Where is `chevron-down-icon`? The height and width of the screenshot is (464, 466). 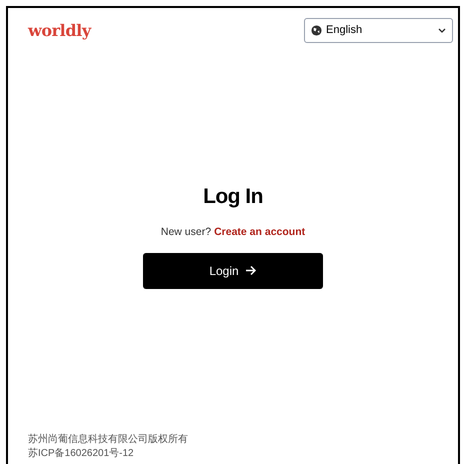
chevron-down-icon is located at coordinates (442, 30).